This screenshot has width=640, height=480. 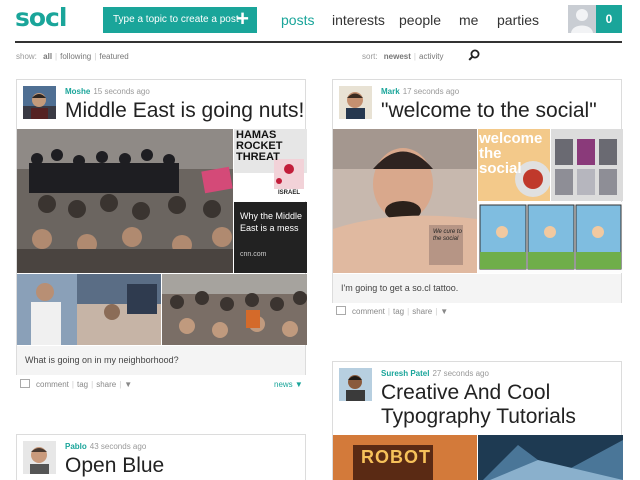 What do you see at coordinates (270, 237) in the screenshot?
I see `link-preview: Why the Middle East is a mess cnn.com` at bounding box center [270, 237].